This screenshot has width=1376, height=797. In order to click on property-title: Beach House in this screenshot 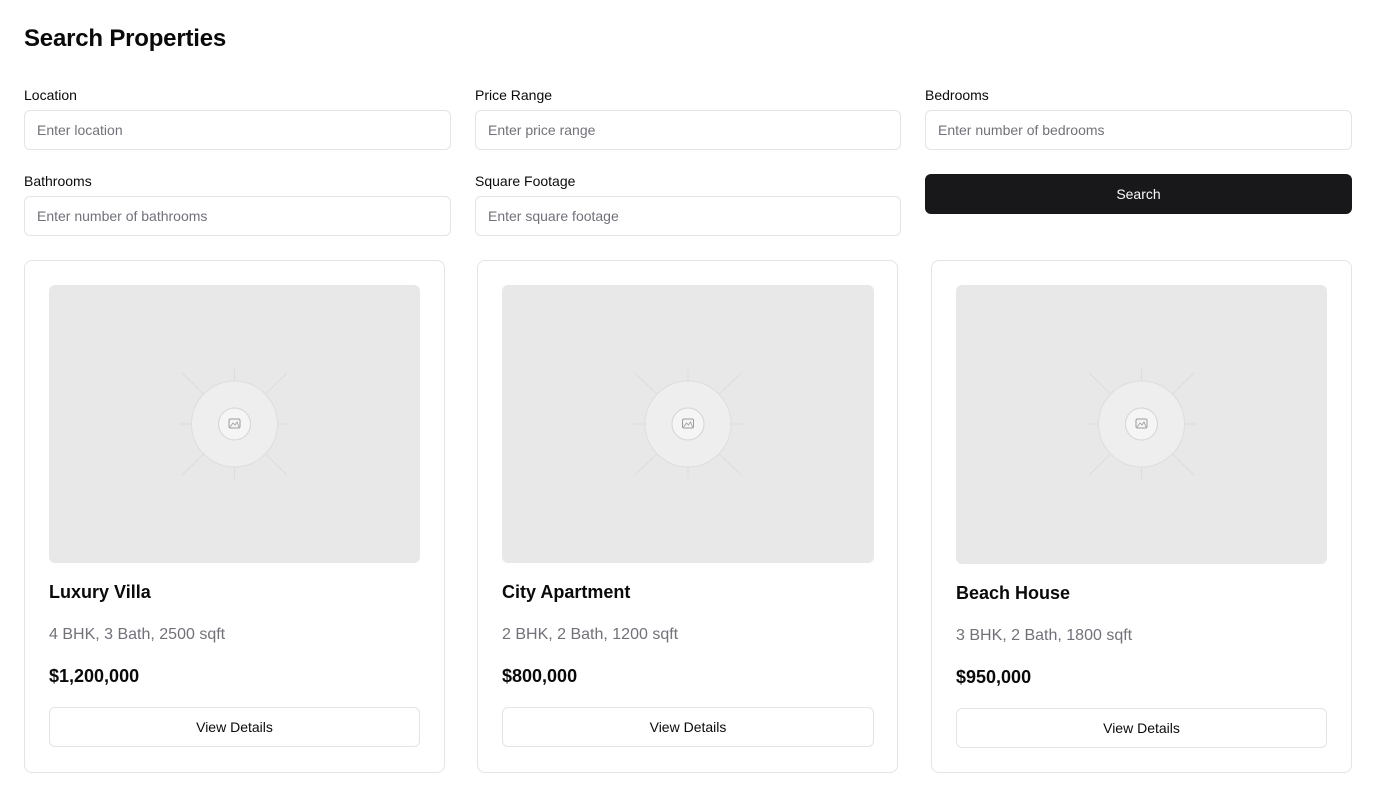, I will do `click(1013, 593)`.